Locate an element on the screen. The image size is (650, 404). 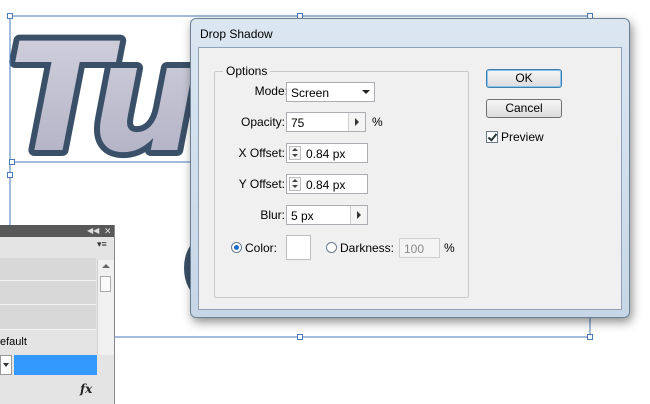
ok-button: OK is located at coordinates (524, 78).